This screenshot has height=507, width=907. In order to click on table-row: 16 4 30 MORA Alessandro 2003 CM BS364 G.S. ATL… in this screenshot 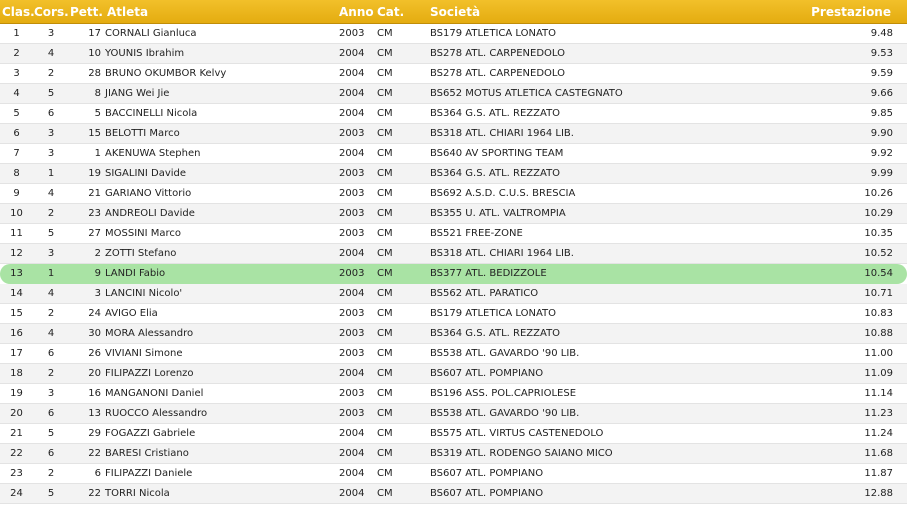, I will do `click(453, 334)`.